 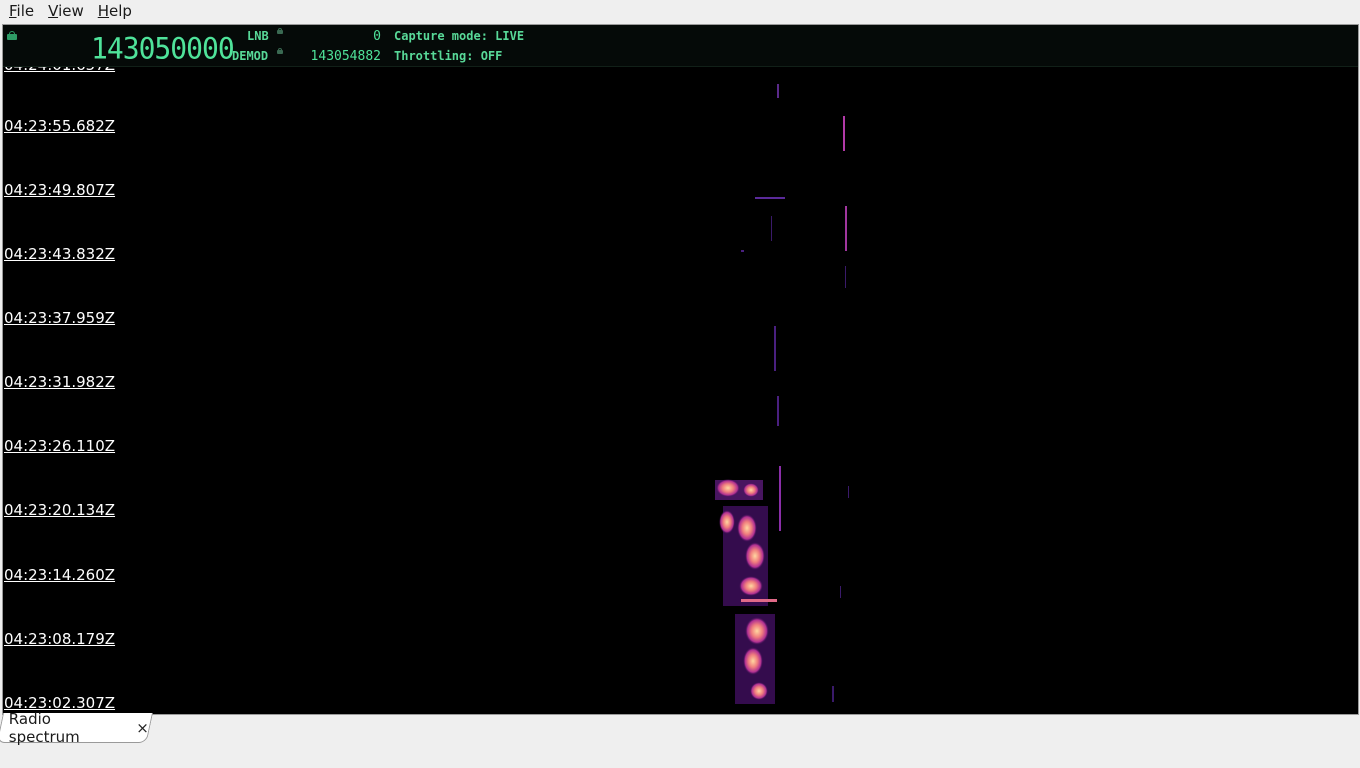 What do you see at coordinates (448, 56) in the screenshot?
I see `throttling-status: Throttling: OFF` at bounding box center [448, 56].